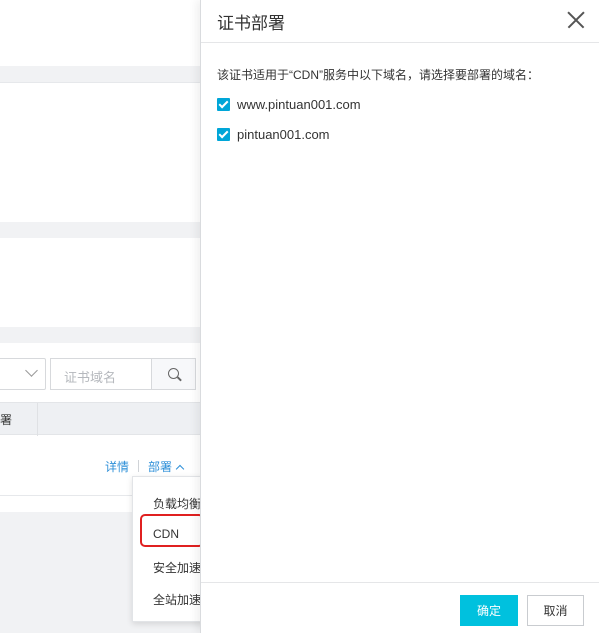  What do you see at coordinates (101, 374) in the screenshot?
I see `search-input: 证书域名` at bounding box center [101, 374].